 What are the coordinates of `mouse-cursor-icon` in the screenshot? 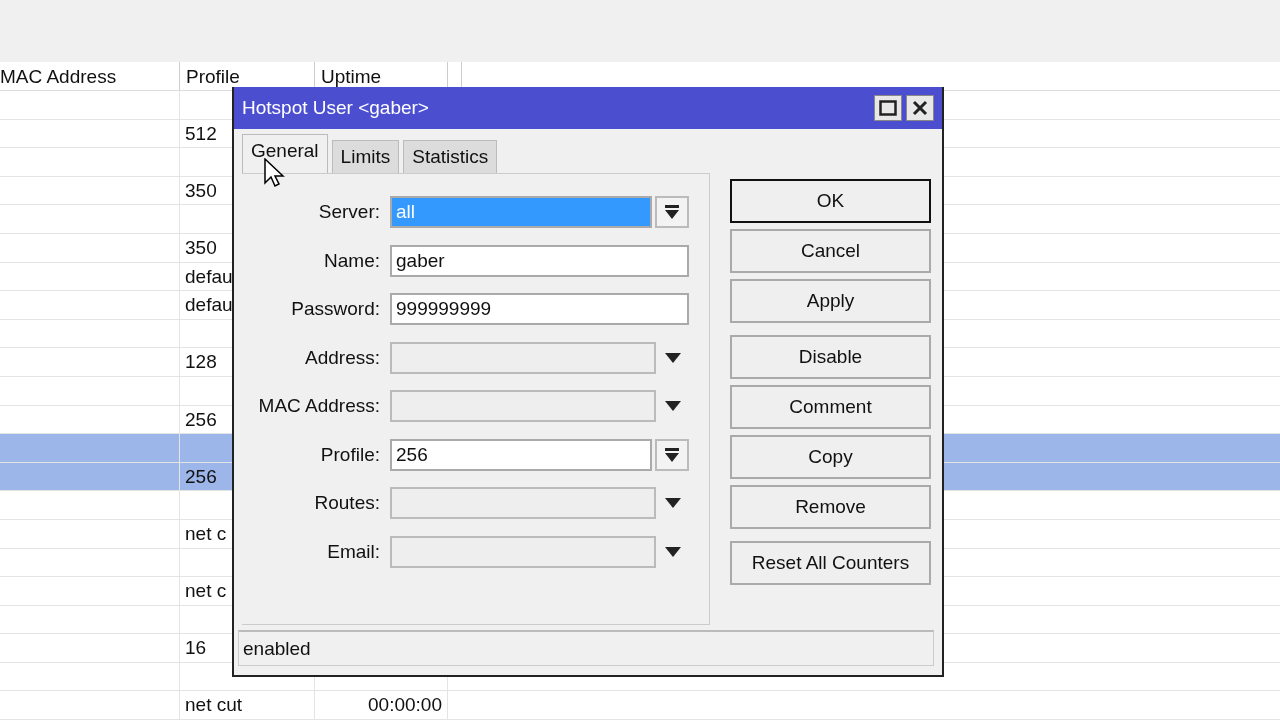 It's located at (275, 173).